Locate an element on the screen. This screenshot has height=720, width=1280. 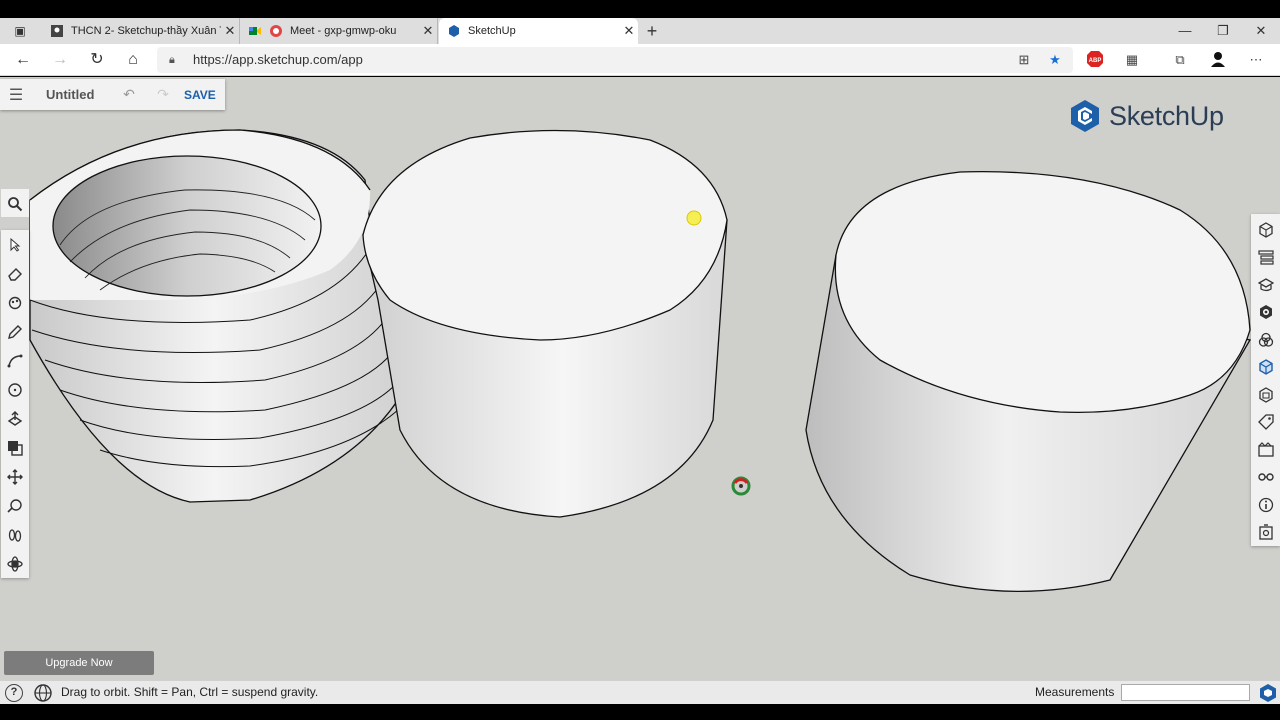
right-panel-toolbar is located at coordinates (1265, 380).